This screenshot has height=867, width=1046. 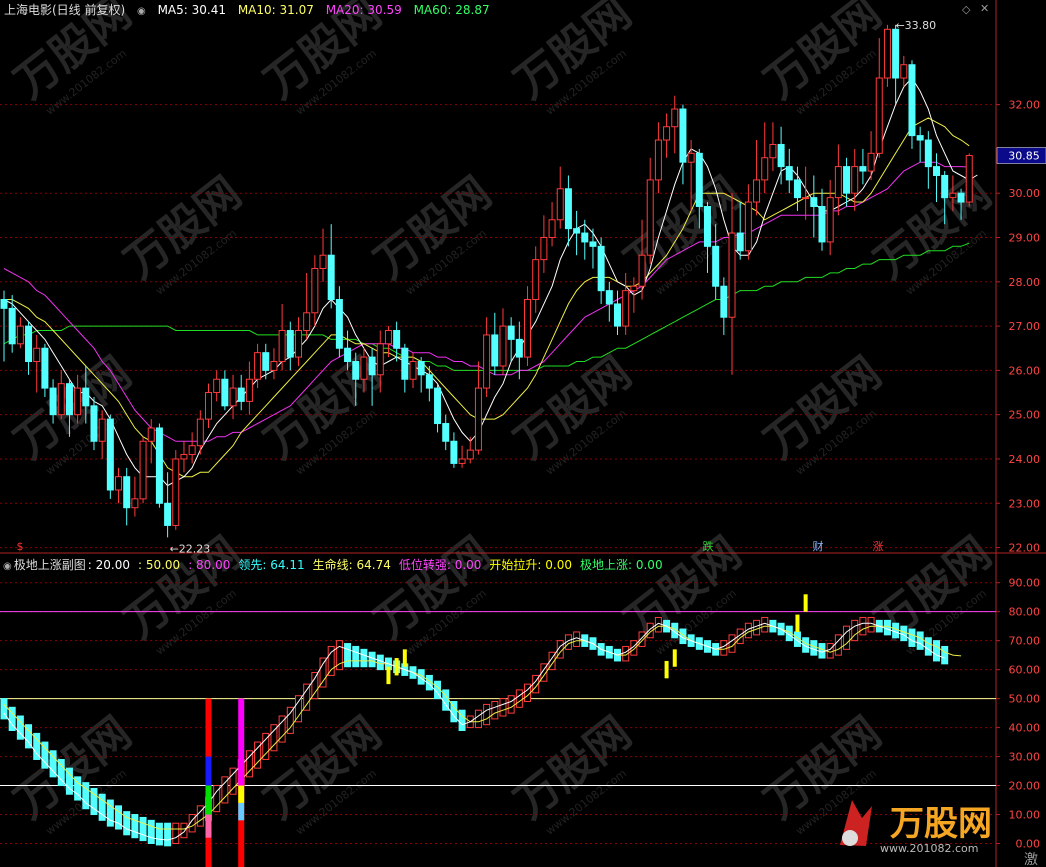 What do you see at coordinates (708, 546) in the screenshot?
I see `event-mark: 跌` at bounding box center [708, 546].